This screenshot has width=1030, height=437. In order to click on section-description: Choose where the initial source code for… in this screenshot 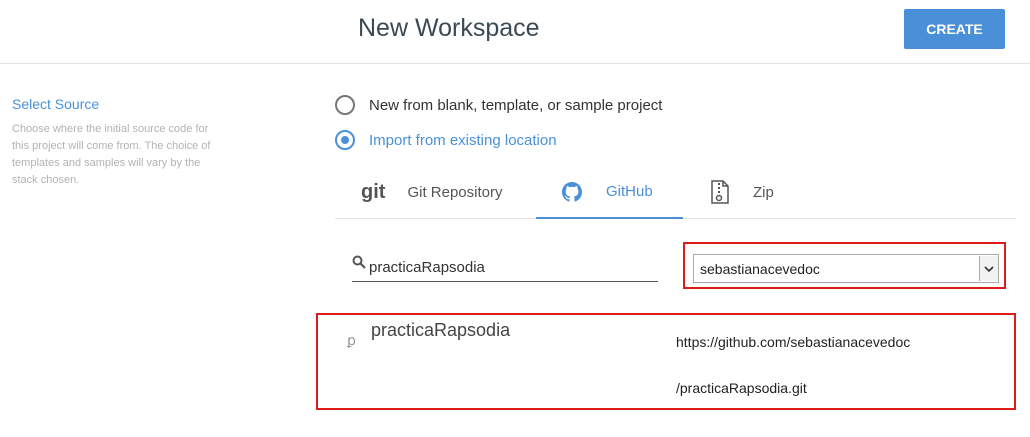, I will do `click(111, 154)`.